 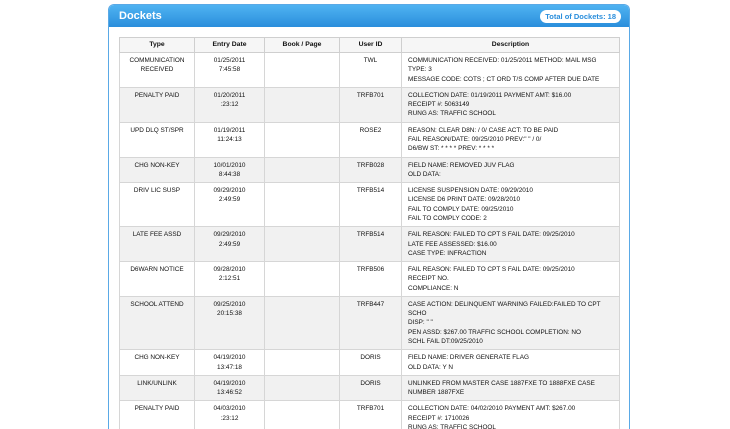 What do you see at coordinates (370, 45) in the screenshot?
I see `column-header-user-id: User ID` at bounding box center [370, 45].